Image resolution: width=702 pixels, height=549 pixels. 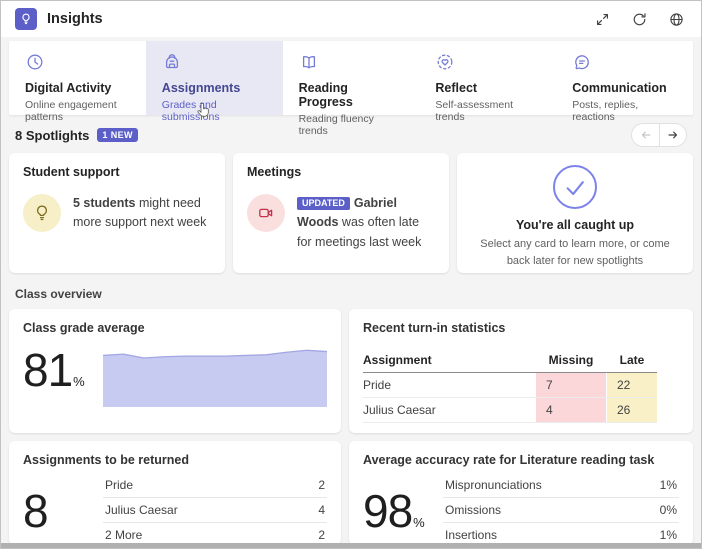 What do you see at coordinates (215, 485) in the screenshot?
I see `list-item: Pride 2` at bounding box center [215, 485].